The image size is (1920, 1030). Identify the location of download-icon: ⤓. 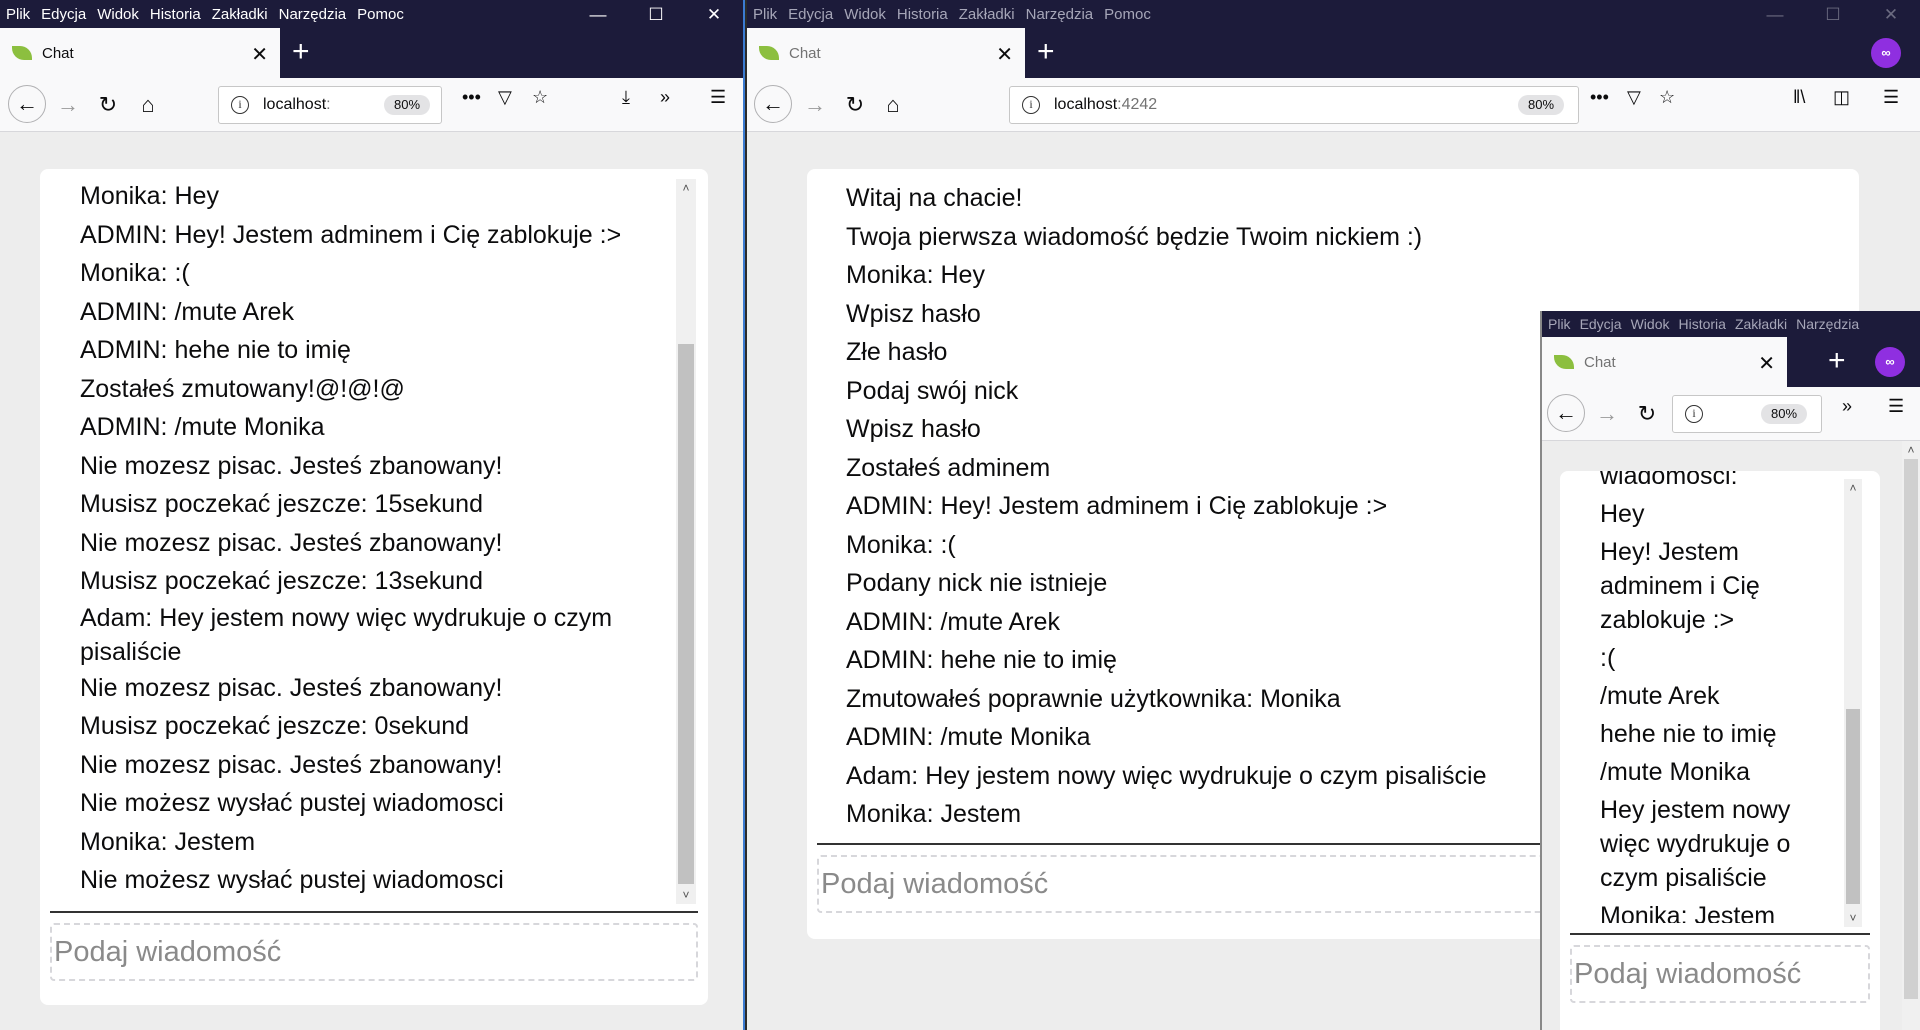
(626, 97).